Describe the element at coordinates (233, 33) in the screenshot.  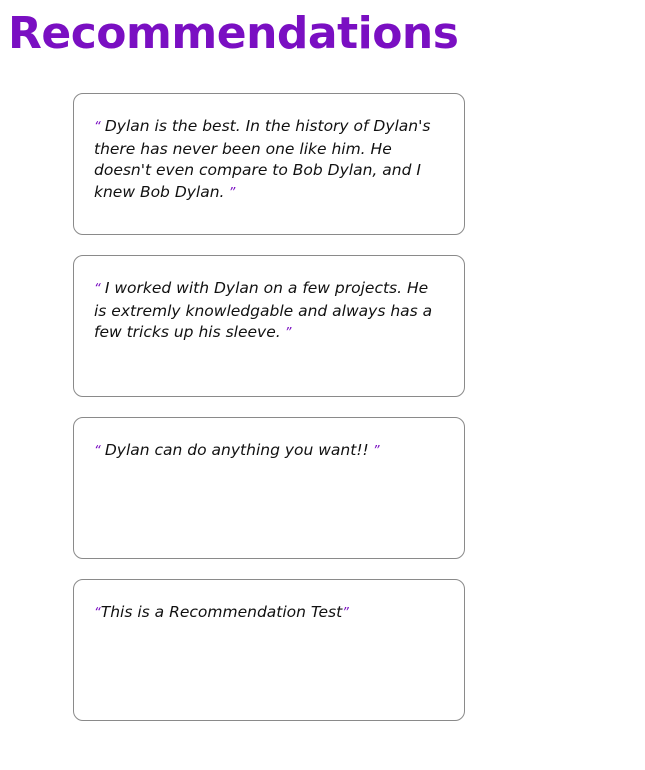
I see `page-title: Recommendations` at that location.